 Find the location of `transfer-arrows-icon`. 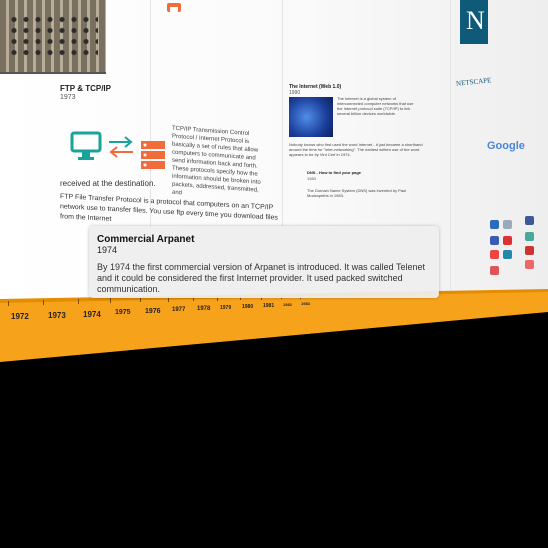

transfer-arrows-icon is located at coordinates (121, 149).